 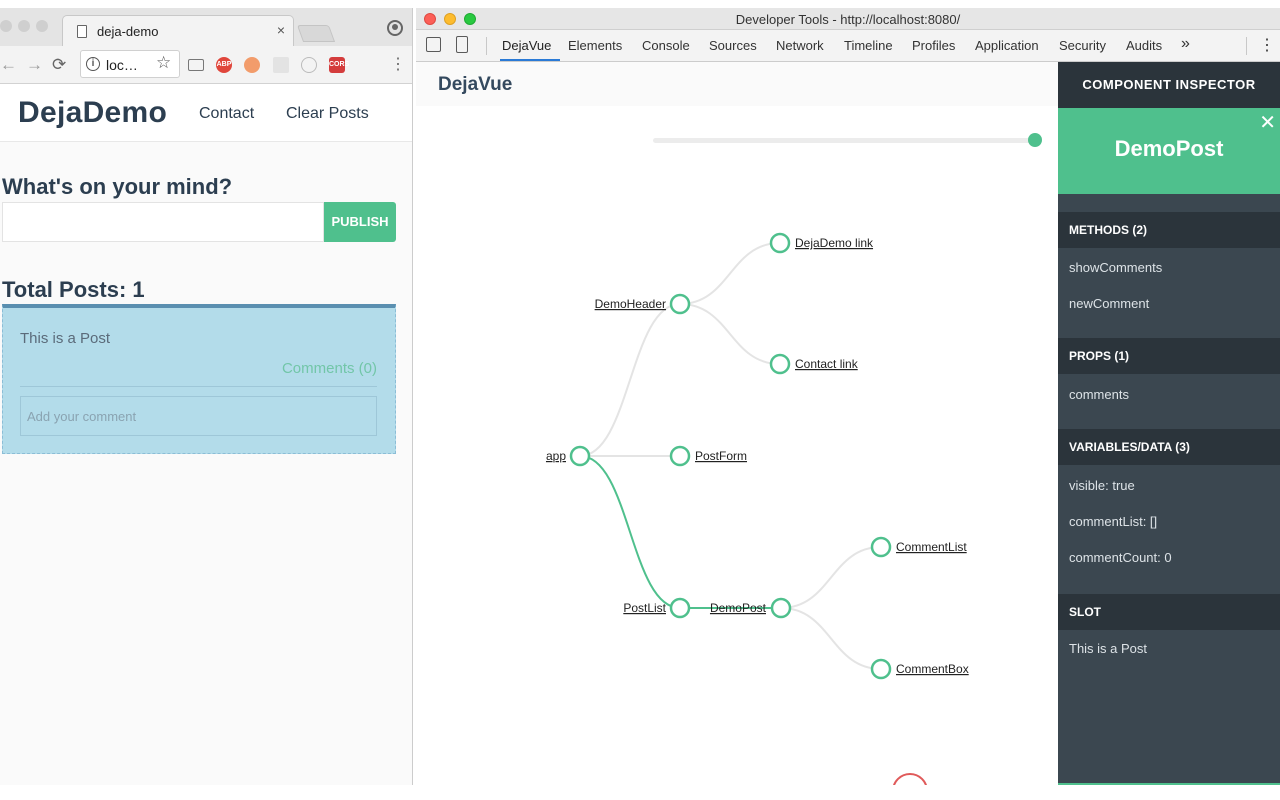 What do you see at coordinates (680, 608) in the screenshot?
I see `tree-node-postlist` at bounding box center [680, 608].